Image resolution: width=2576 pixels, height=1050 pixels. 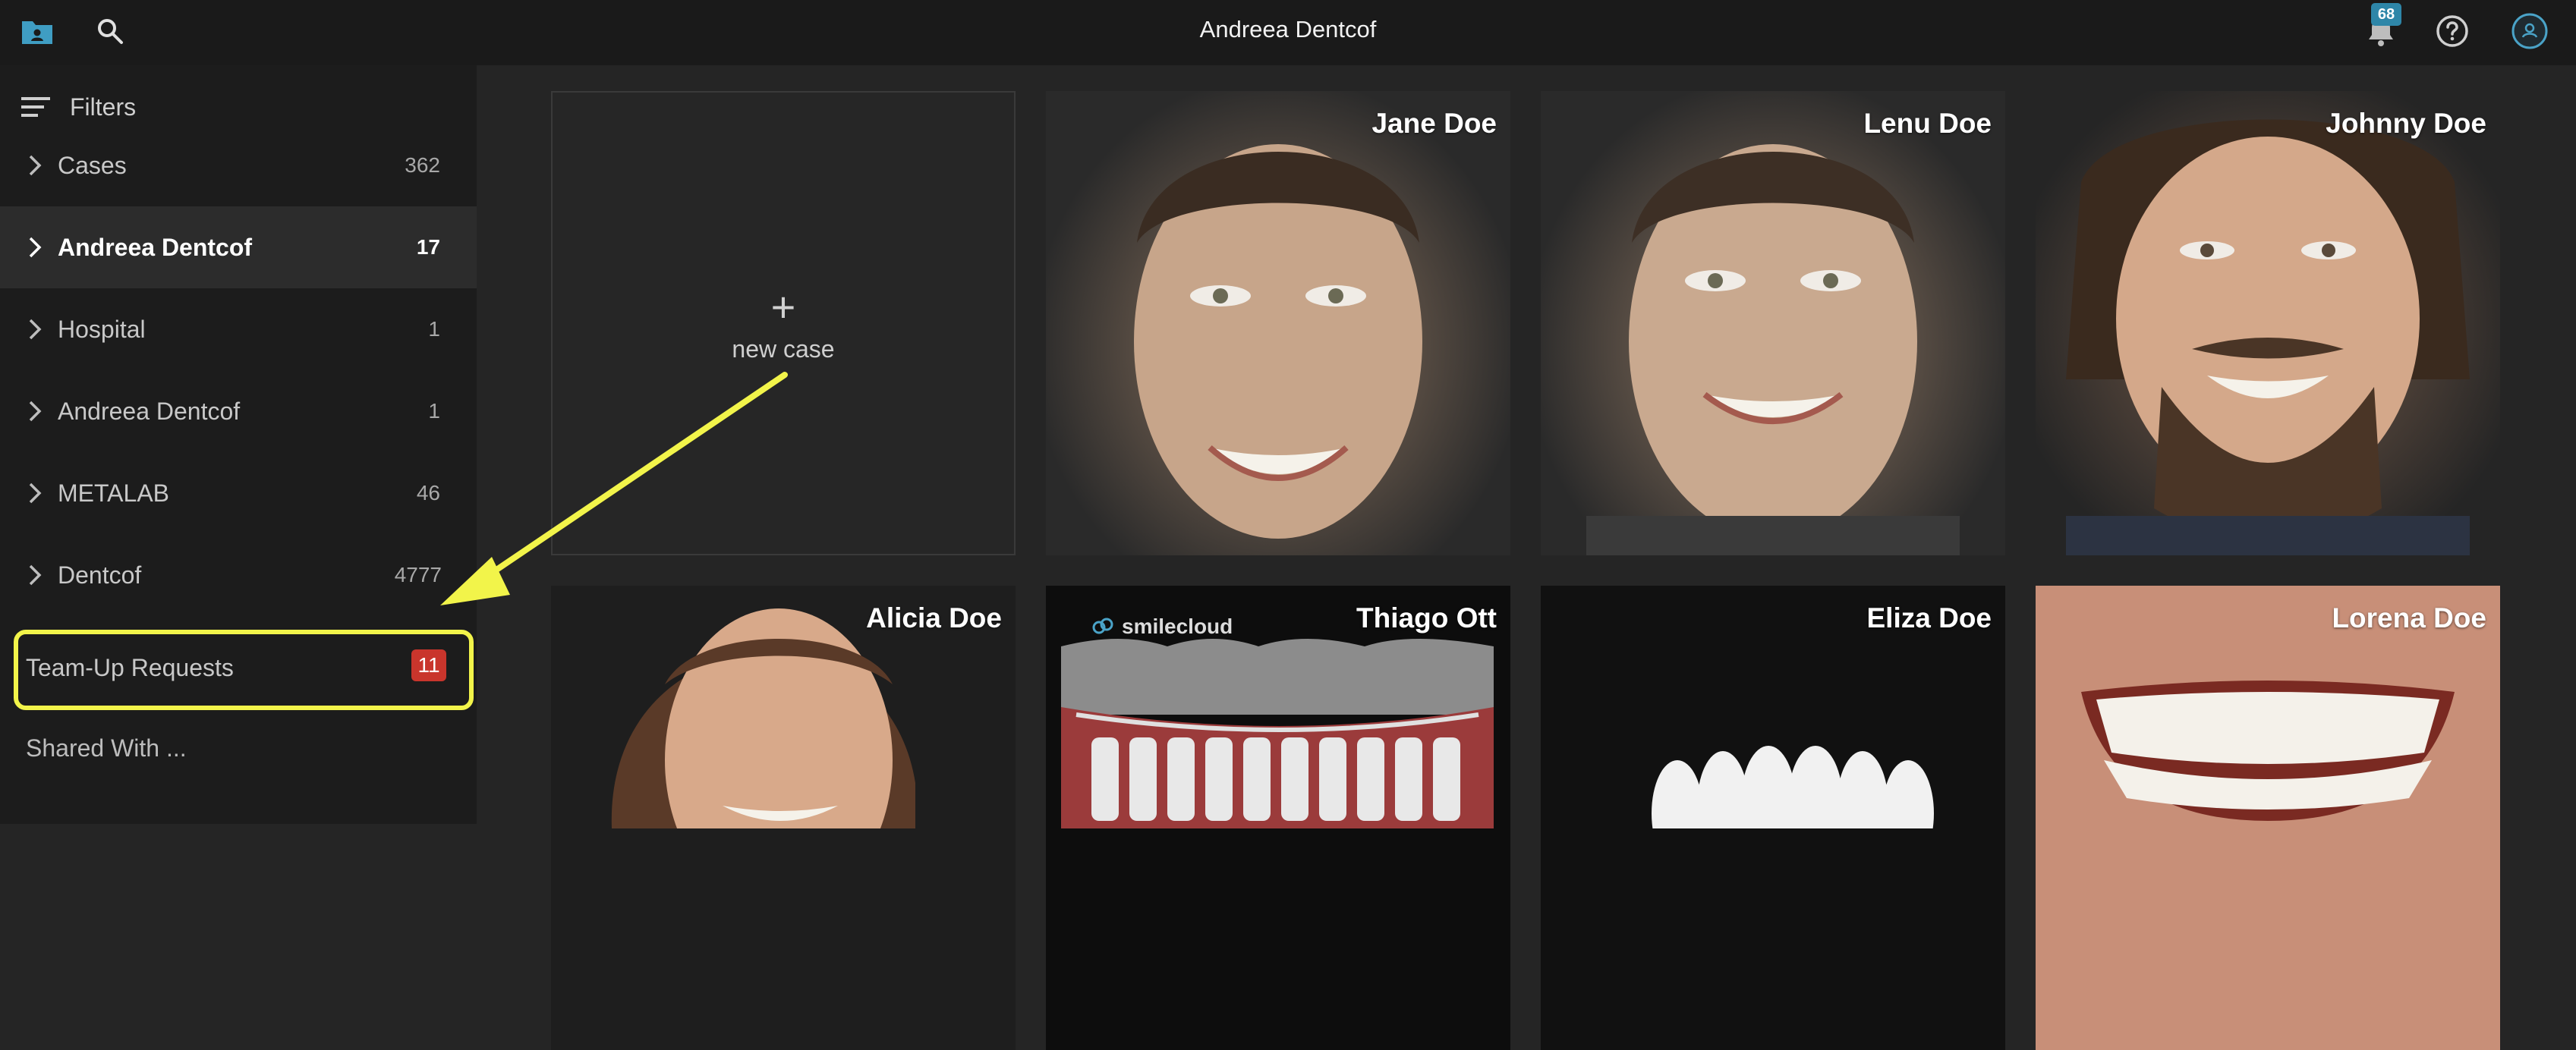 I want to click on case-card-alicia-doe: Alicia Doe, so click(x=783, y=818).